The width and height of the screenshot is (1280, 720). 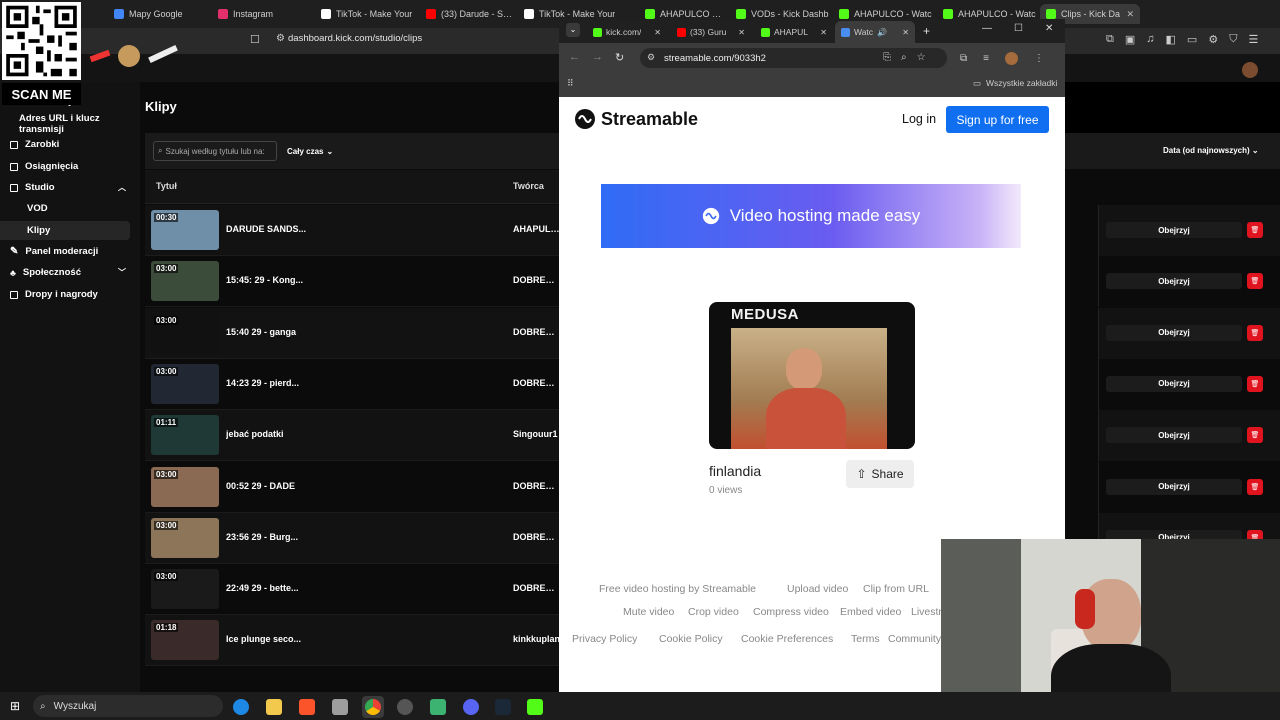 I want to click on table-row: 01:11 jebać podatki Singouur1, so click(x=352, y=436).